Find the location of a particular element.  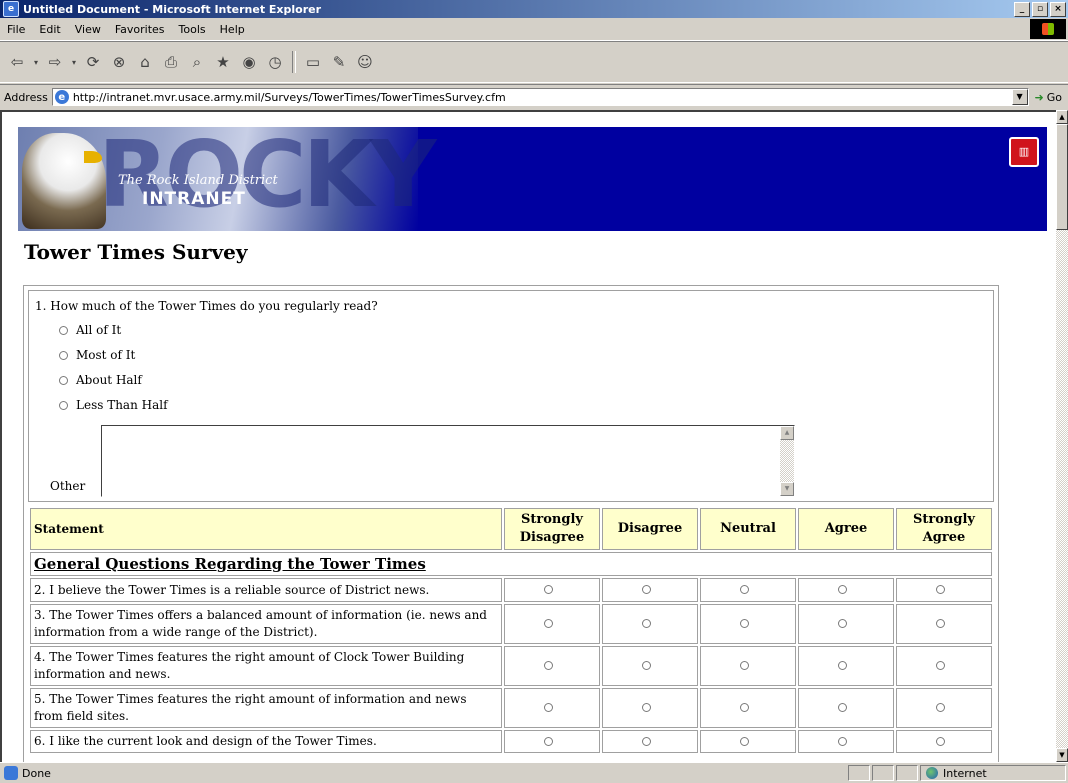

banner-subtitle: The Rock Island District is located at coordinates (198, 180).